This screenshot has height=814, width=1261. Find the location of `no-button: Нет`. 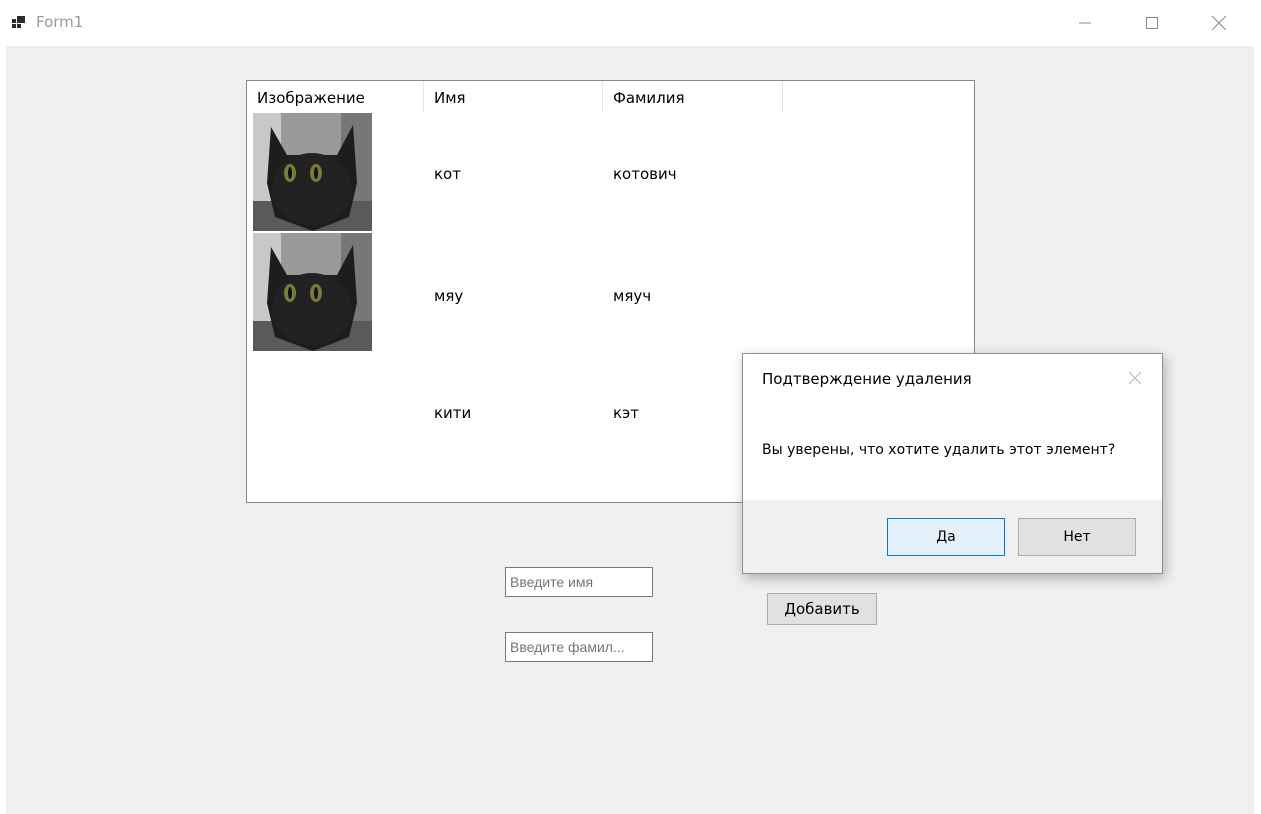

no-button: Нет is located at coordinates (1077, 537).